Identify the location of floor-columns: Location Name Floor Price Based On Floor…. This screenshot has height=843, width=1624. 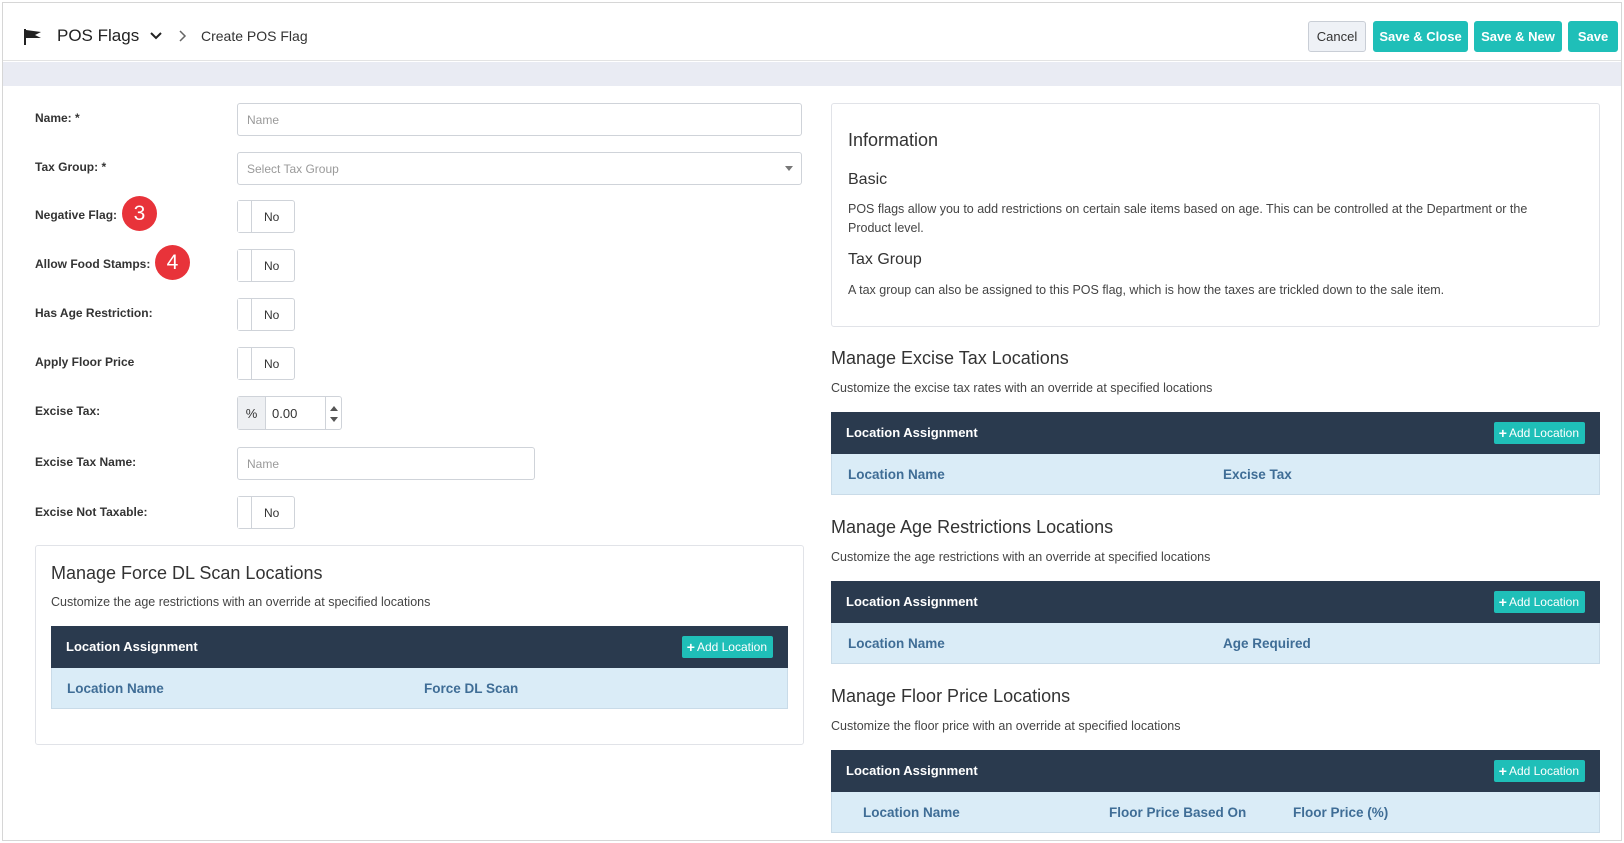
(1215, 812).